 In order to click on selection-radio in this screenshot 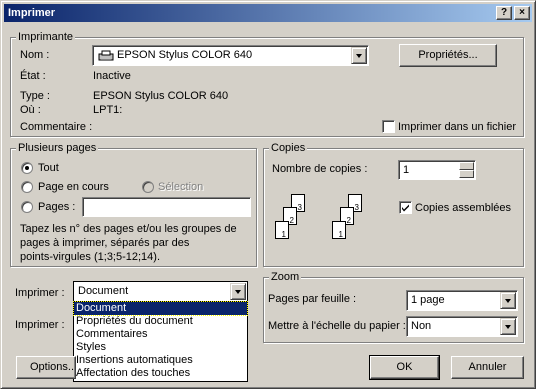, I will do `click(148, 187)`.